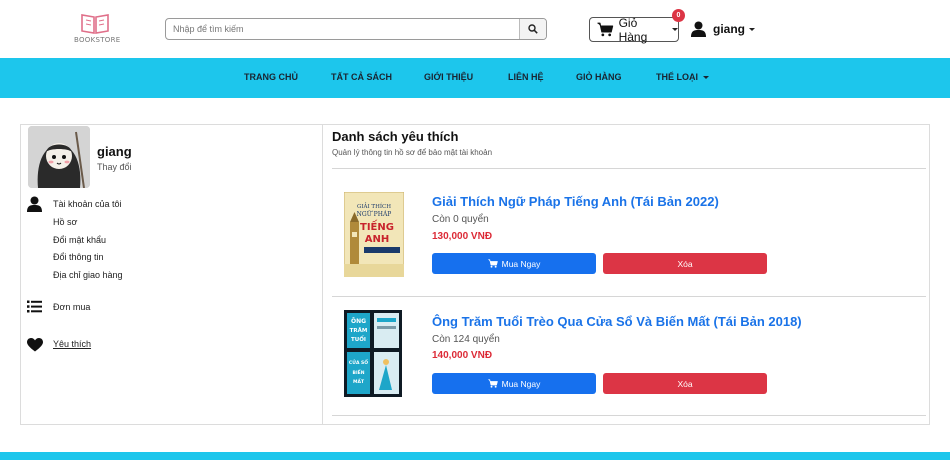 This screenshot has height=460, width=950. Describe the element at coordinates (97, 40) in the screenshot. I see `logo-text: BOOKSTORE` at that location.